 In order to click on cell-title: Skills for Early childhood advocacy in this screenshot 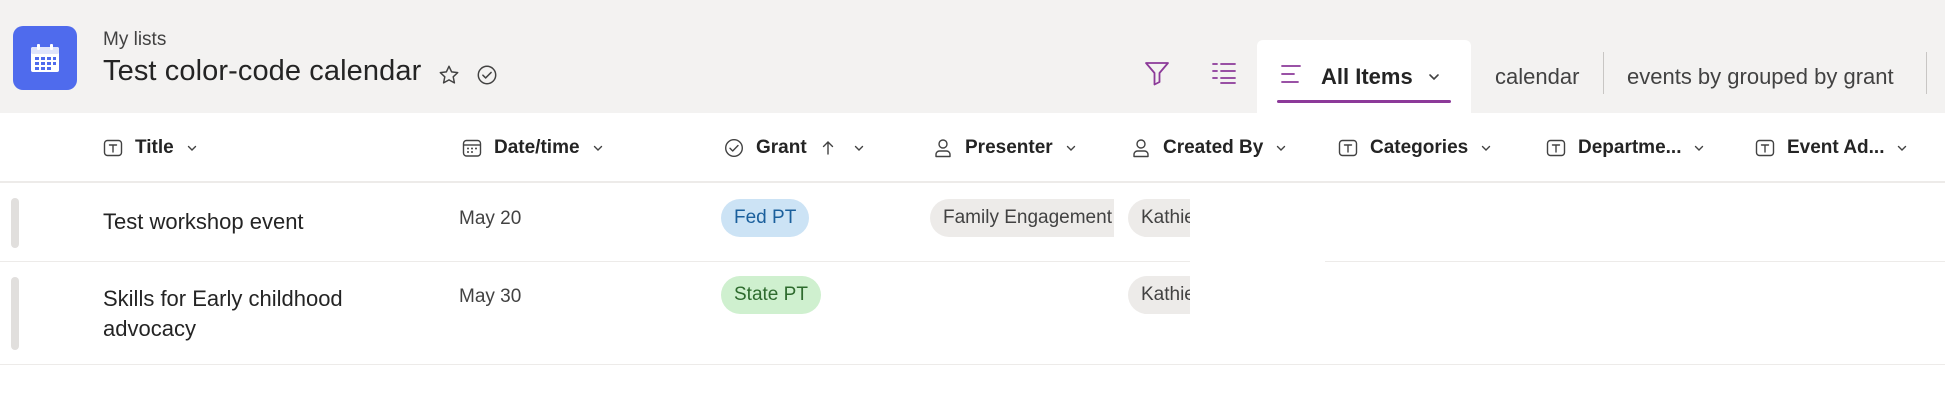, I will do `click(223, 314)`.